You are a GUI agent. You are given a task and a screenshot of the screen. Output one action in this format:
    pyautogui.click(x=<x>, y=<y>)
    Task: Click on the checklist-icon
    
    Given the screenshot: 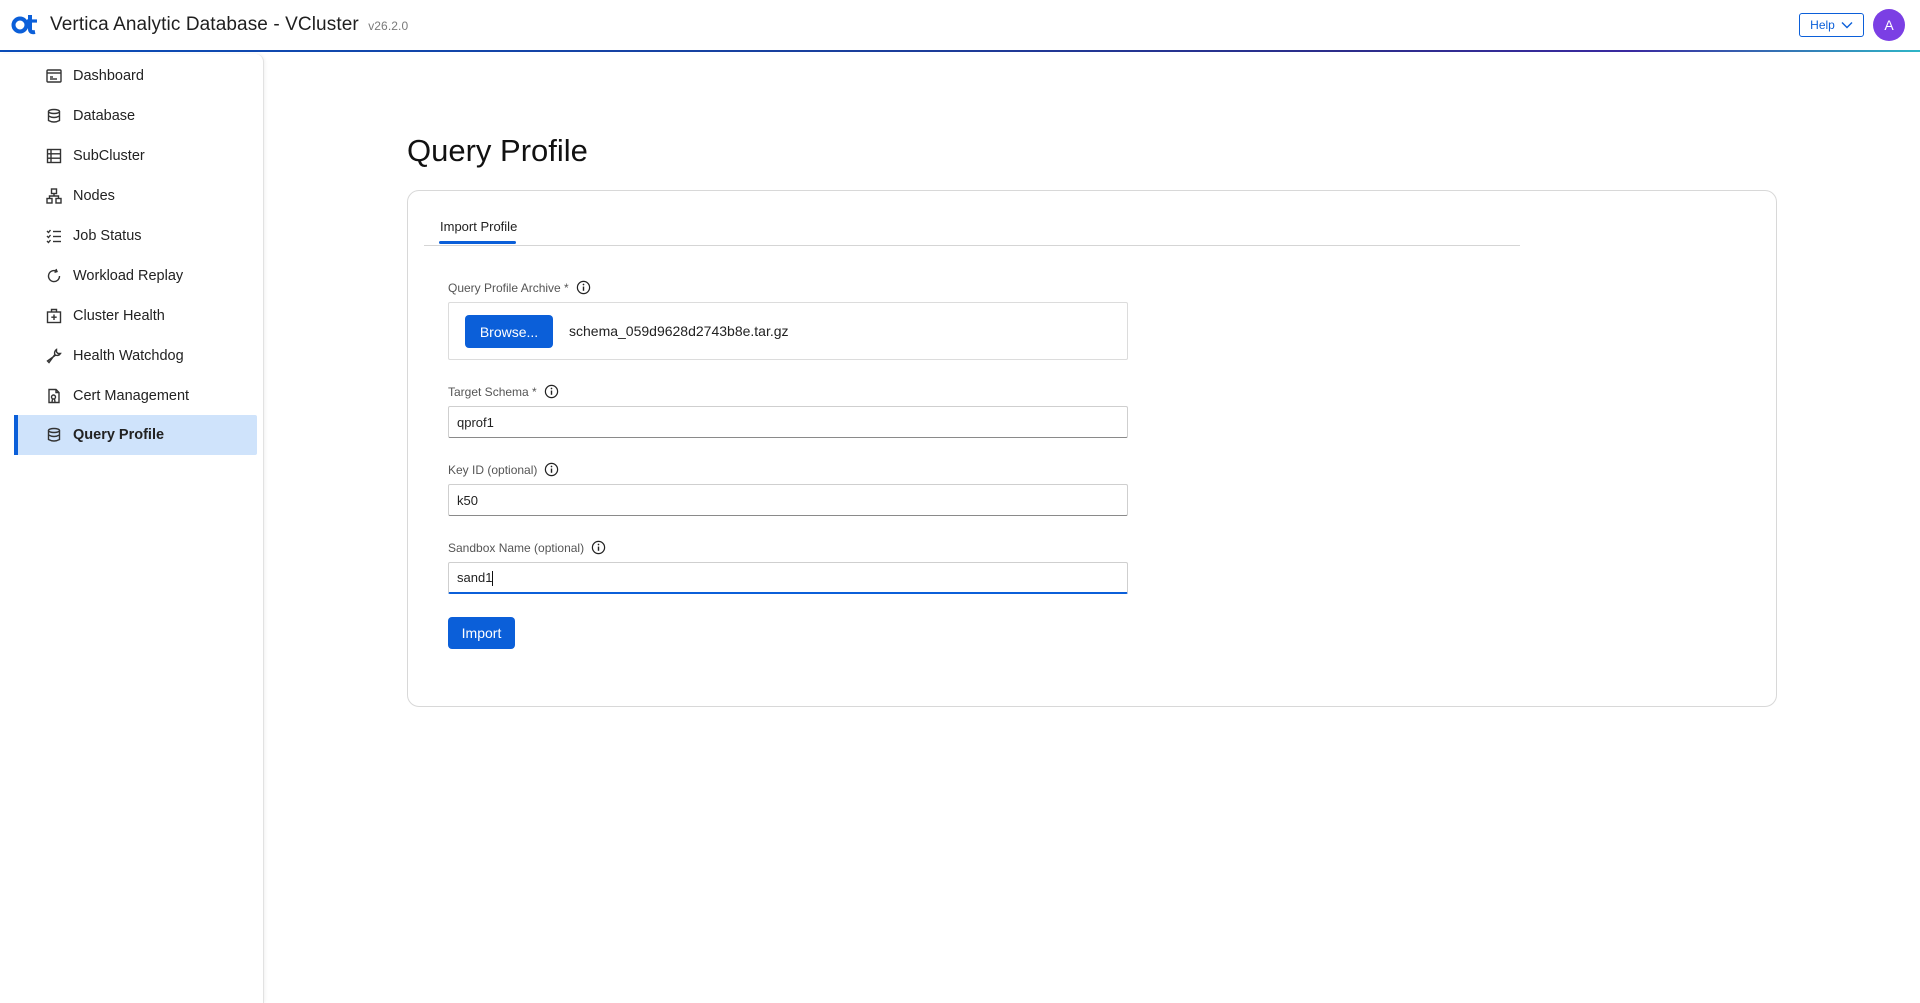 What is the action you would take?
    pyautogui.click(x=54, y=236)
    